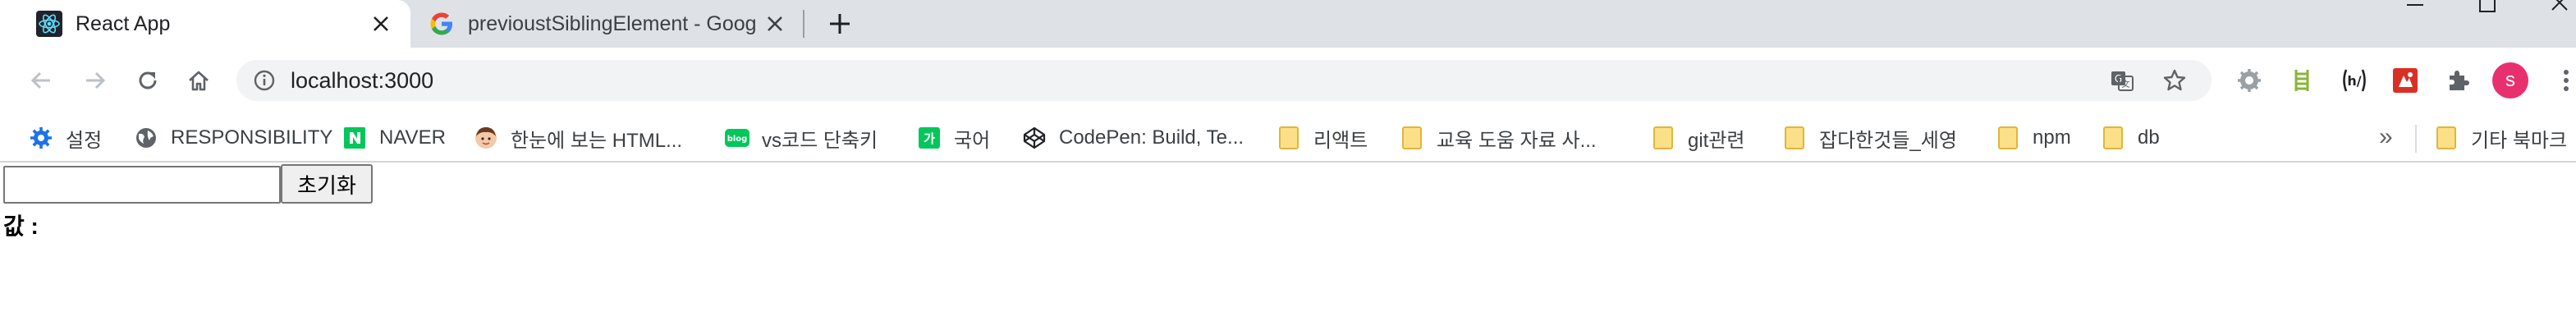 This screenshot has width=2576, height=330. I want to click on maximize-button, so click(2487, 8).